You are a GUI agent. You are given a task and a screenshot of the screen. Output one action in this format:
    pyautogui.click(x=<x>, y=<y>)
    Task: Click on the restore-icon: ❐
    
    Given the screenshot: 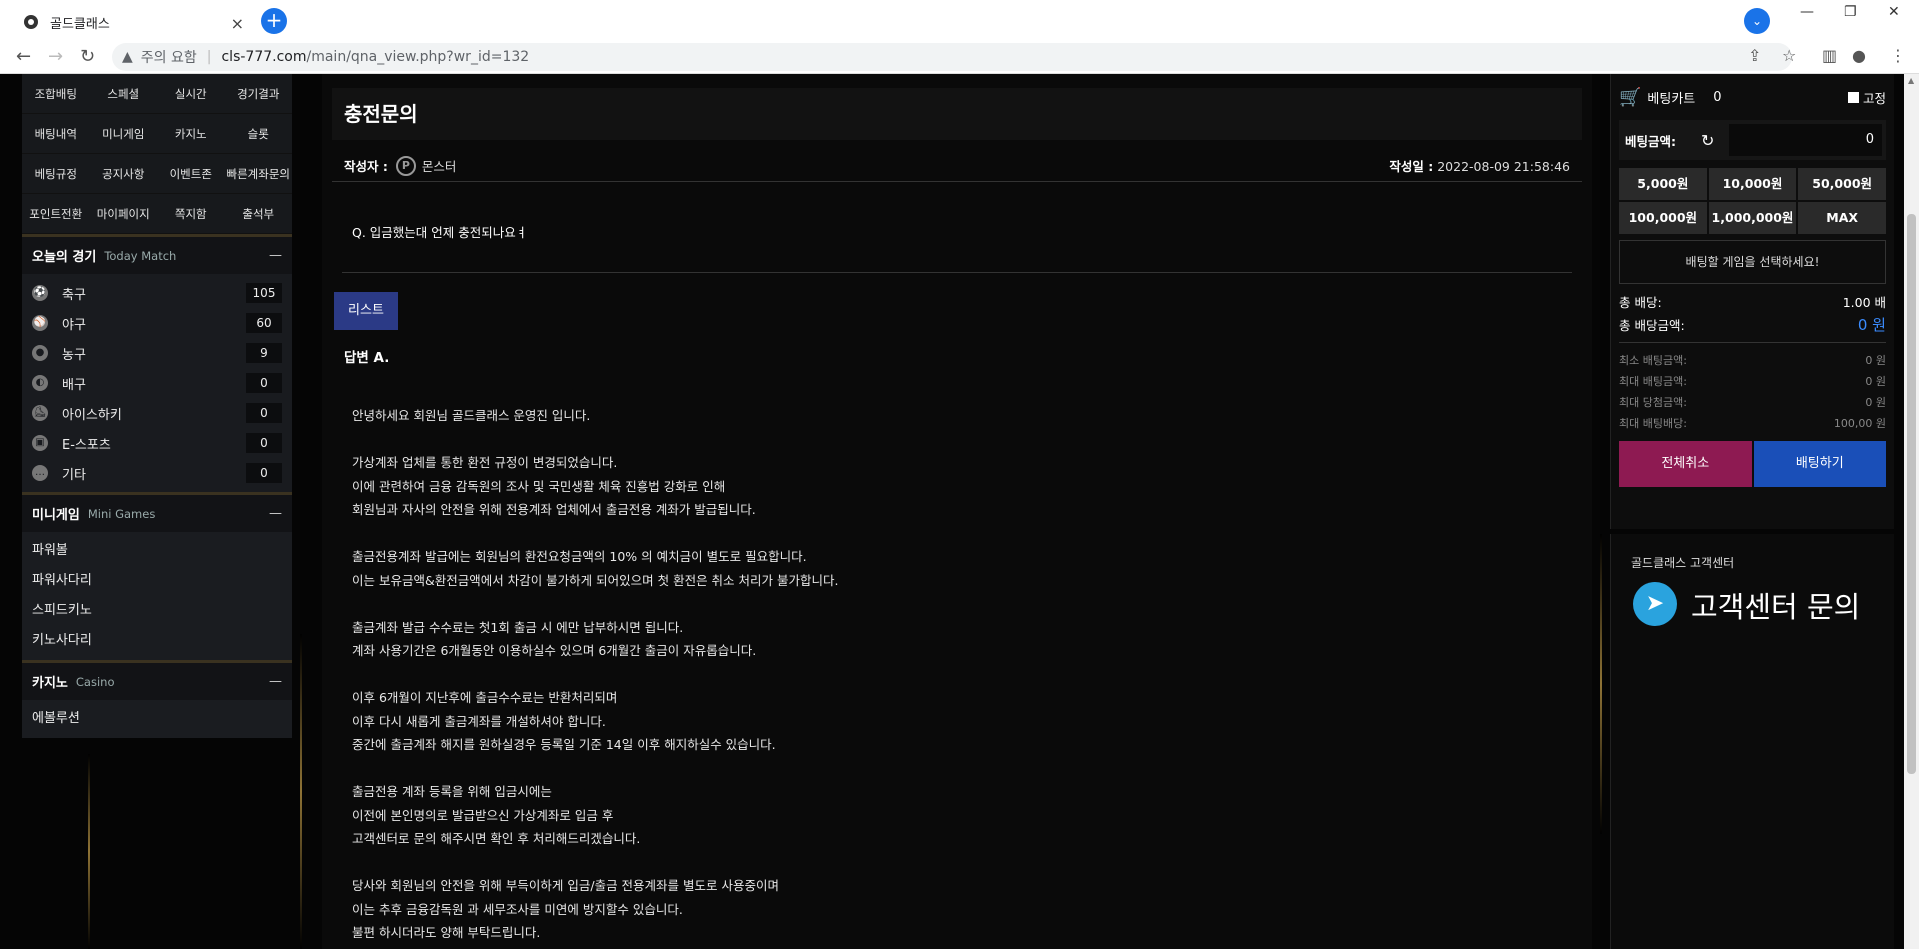 What is the action you would take?
    pyautogui.click(x=1850, y=12)
    